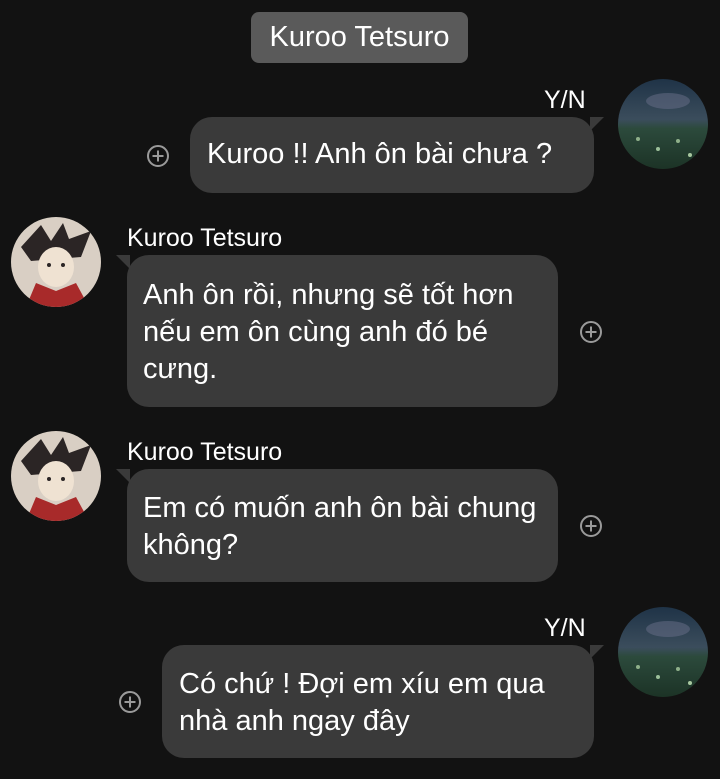  Describe the element at coordinates (392, 155) in the screenshot. I see `message-bubble: Kuroo !! Anh ôn bài chưa ?` at that location.